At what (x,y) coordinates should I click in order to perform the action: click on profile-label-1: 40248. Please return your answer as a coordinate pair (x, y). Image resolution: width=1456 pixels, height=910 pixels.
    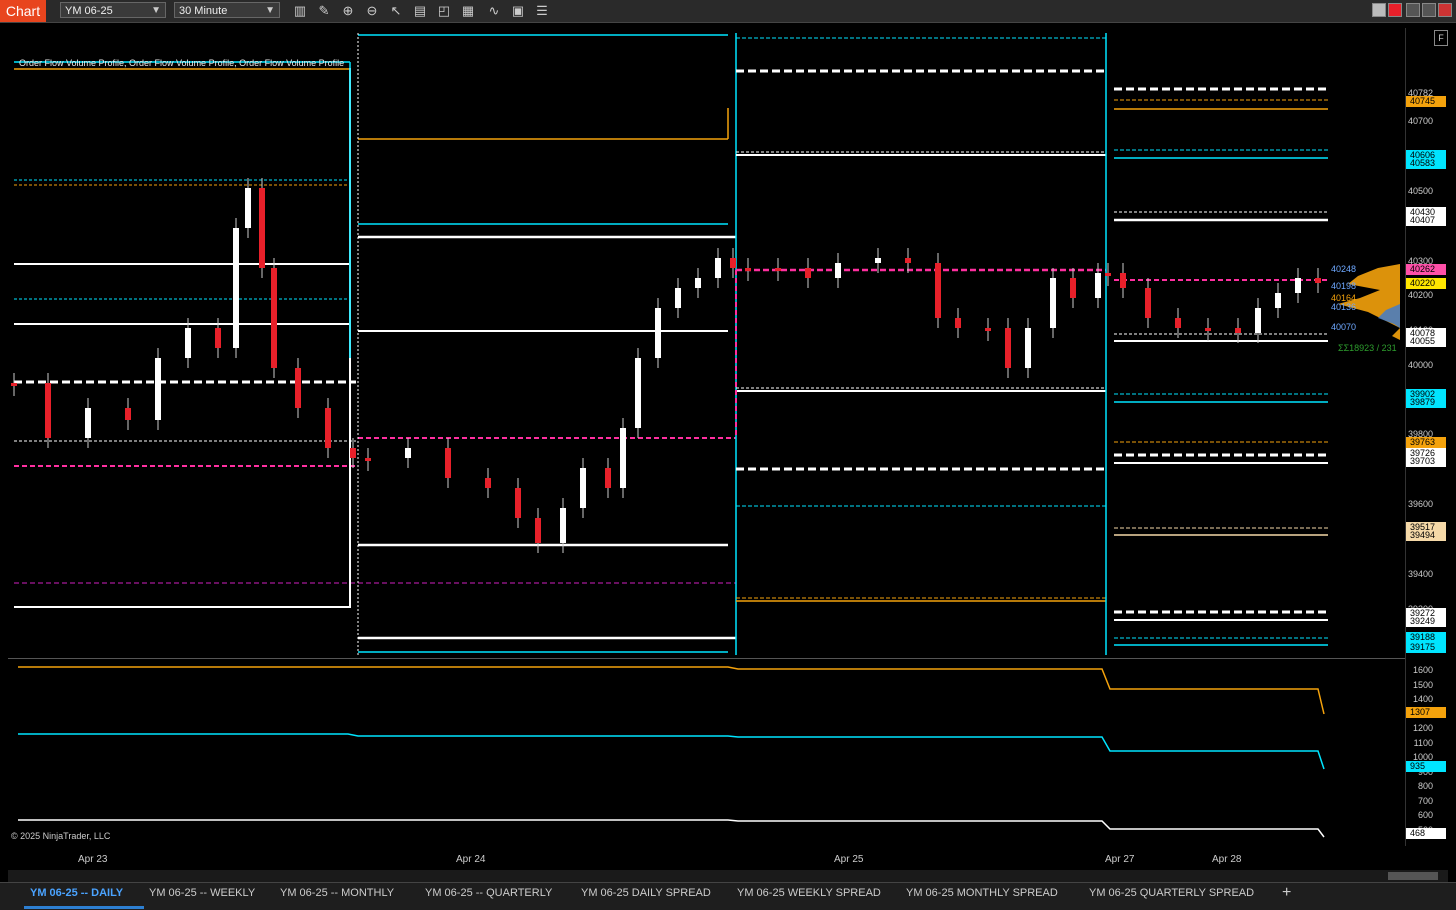
    Looking at the image, I should click on (1344, 269).